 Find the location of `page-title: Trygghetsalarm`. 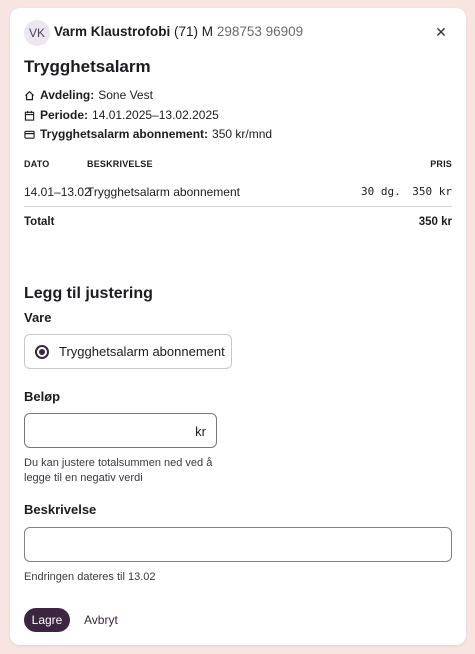

page-title: Trygghetsalarm is located at coordinates (87, 66).